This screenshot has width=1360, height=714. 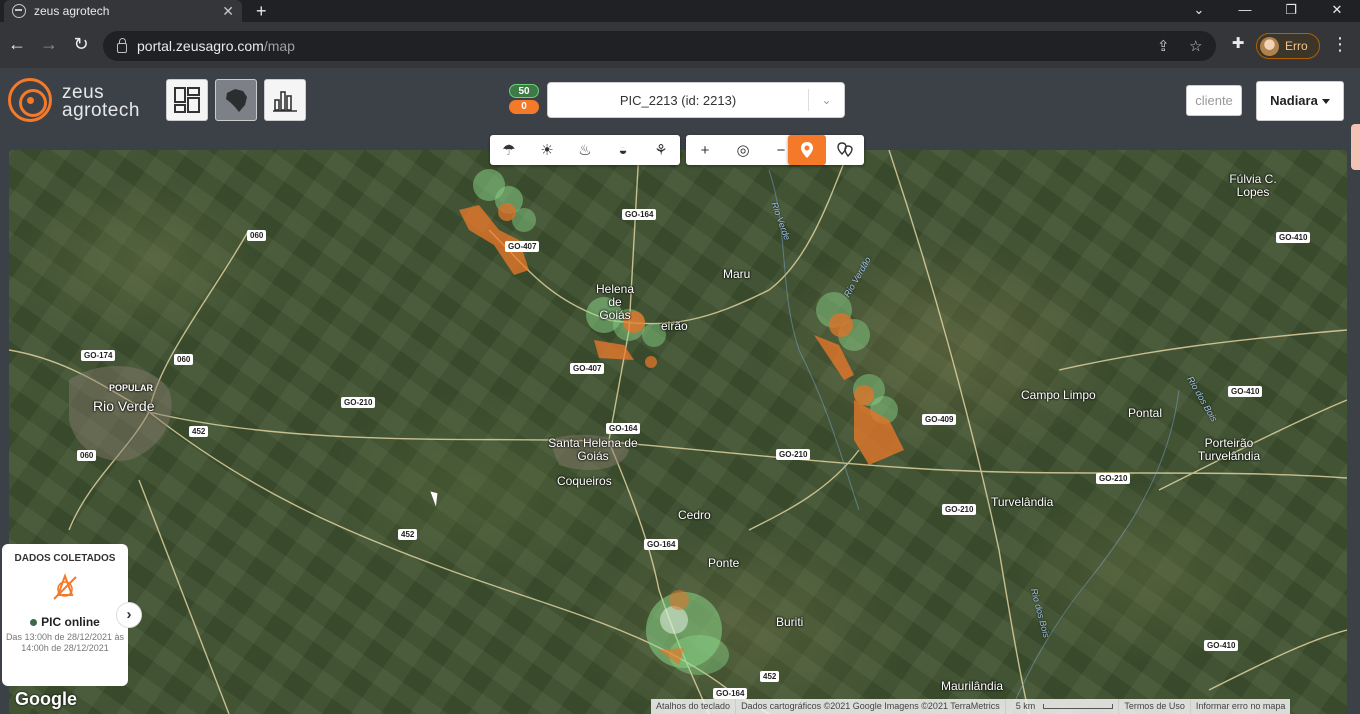 I want to click on close-tab-icon: ✕, so click(x=228, y=11).